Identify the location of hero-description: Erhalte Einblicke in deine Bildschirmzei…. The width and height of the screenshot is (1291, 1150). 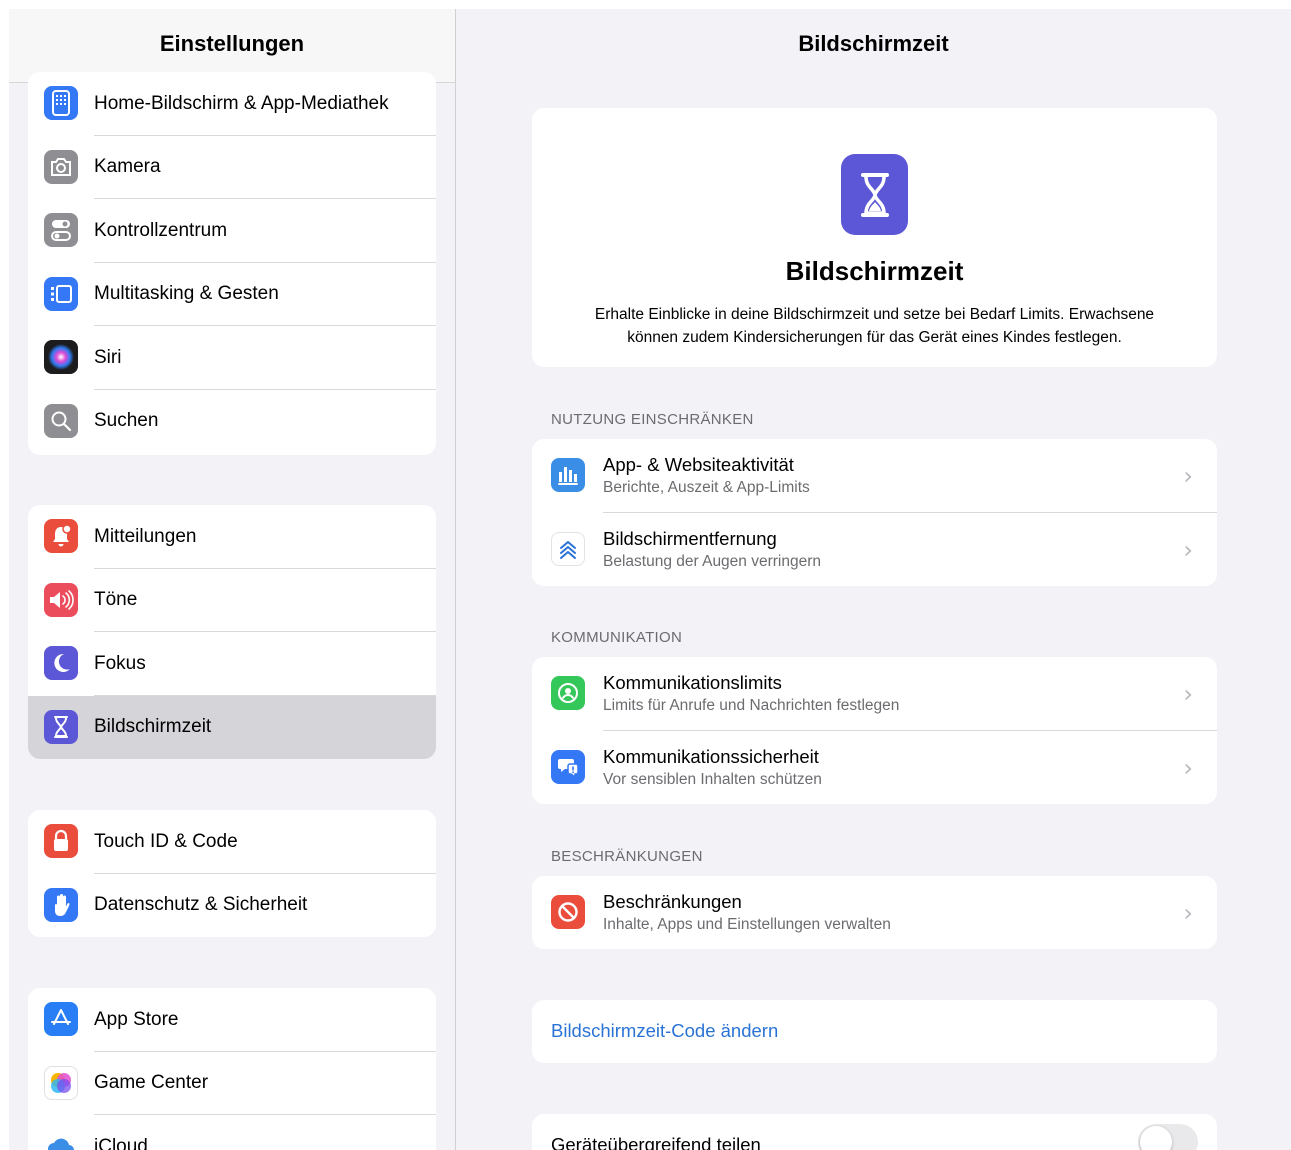
(874, 326).